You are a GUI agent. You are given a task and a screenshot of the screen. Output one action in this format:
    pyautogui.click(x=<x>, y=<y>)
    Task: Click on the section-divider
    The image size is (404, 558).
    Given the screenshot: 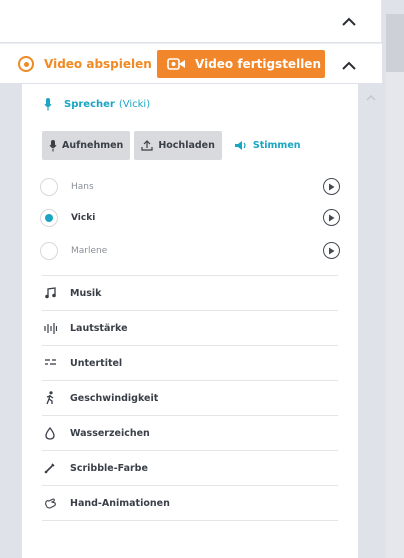 What is the action you would take?
    pyautogui.click(x=190, y=520)
    